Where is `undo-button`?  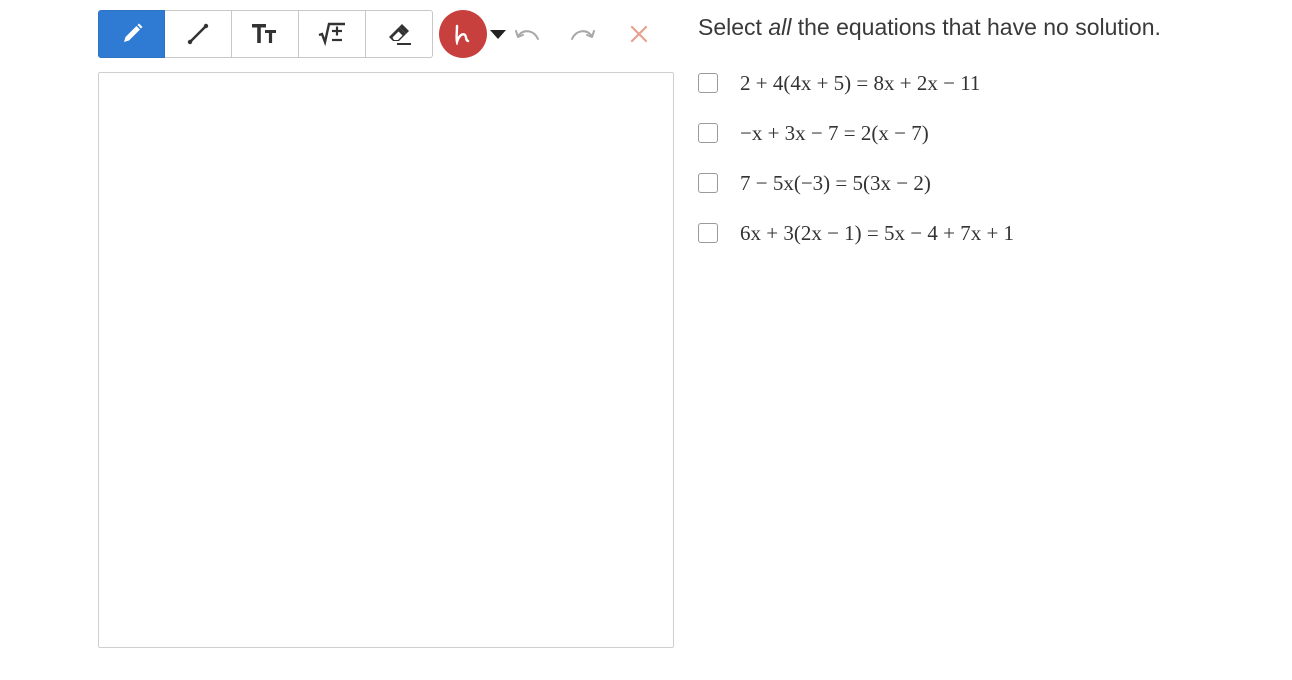
undo-button is located at coordinates (527, 34).